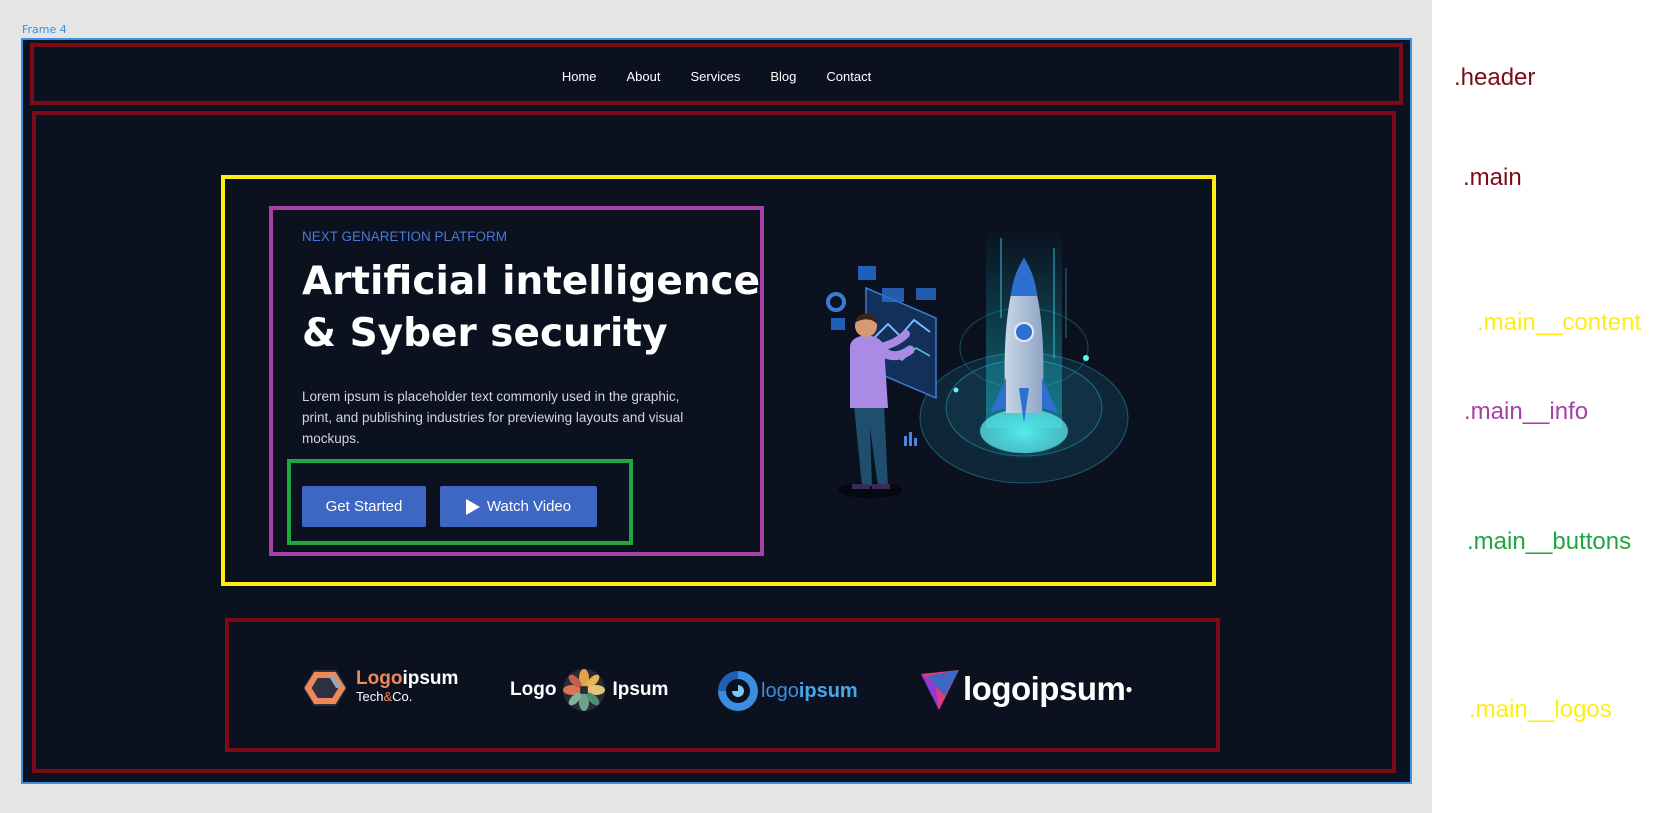 The height and width of the screenshot is (813, 1675). What do you see at coordinates (529, 506) in the screenshot?
I see `watch-video-label: Watch Video` at bounding box center [529, 506].